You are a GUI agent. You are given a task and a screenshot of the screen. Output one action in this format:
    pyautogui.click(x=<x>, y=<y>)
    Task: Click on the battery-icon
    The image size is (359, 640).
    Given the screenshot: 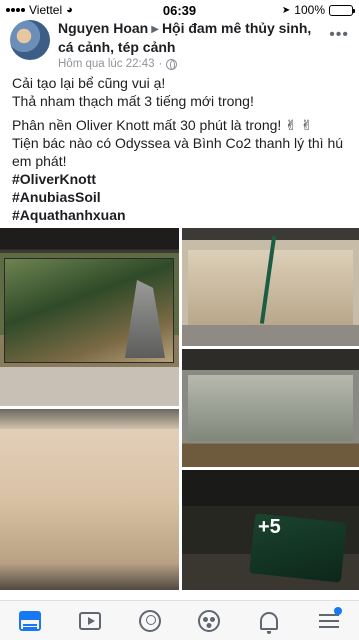 What is the action you would take?
    pyautogui.click(x=342, y=10)
    